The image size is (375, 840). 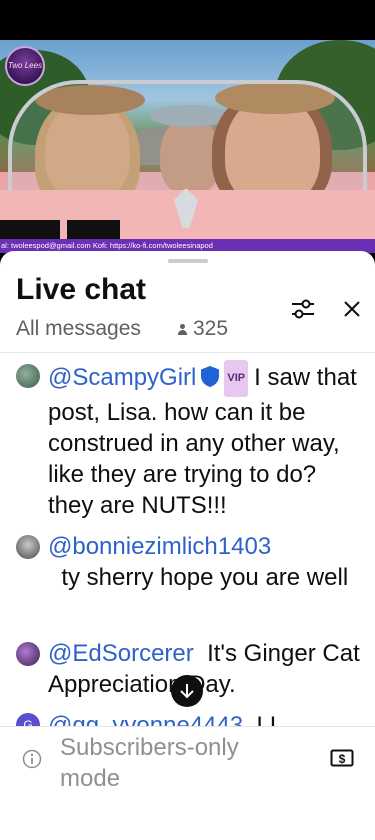 I want to click on vip-badge: VIP, so click(x=236, y=378).